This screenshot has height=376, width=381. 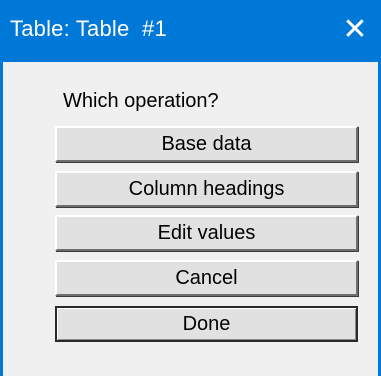 I want to click on column-headings-button: Column headings, so click(x=206, y=189).